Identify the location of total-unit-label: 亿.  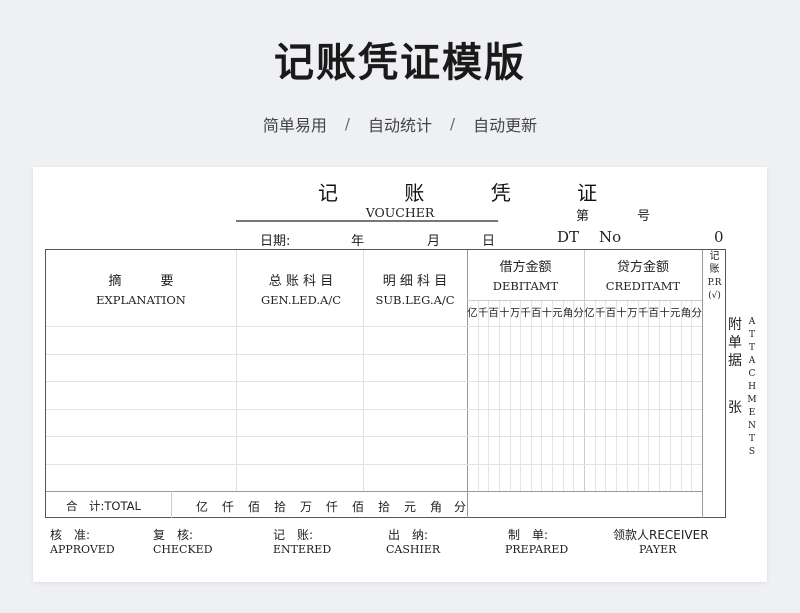
(202, 507).